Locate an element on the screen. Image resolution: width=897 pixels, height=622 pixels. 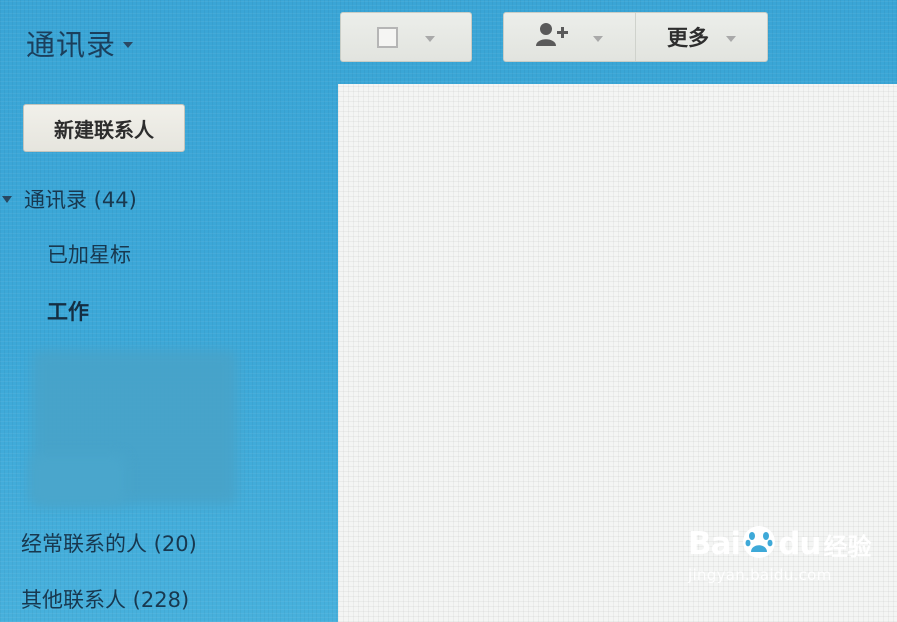
add-person-icon is located at coordinates (555, 37).